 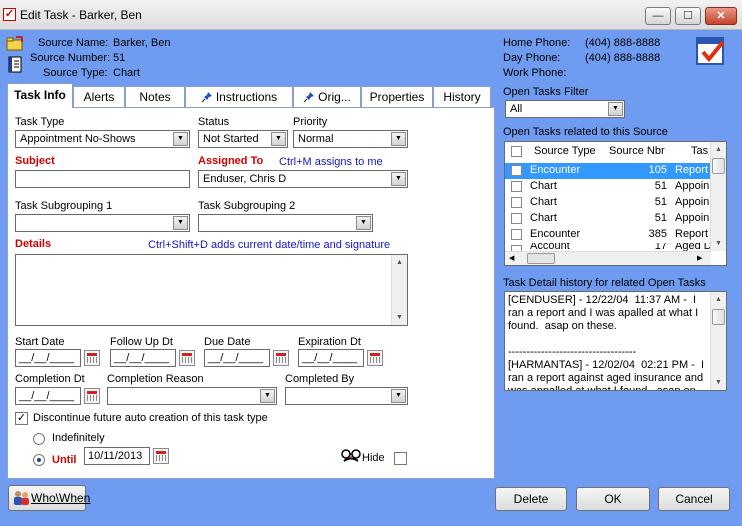 I want to click on task-cell: Aged D, so click(x=693, y=247).